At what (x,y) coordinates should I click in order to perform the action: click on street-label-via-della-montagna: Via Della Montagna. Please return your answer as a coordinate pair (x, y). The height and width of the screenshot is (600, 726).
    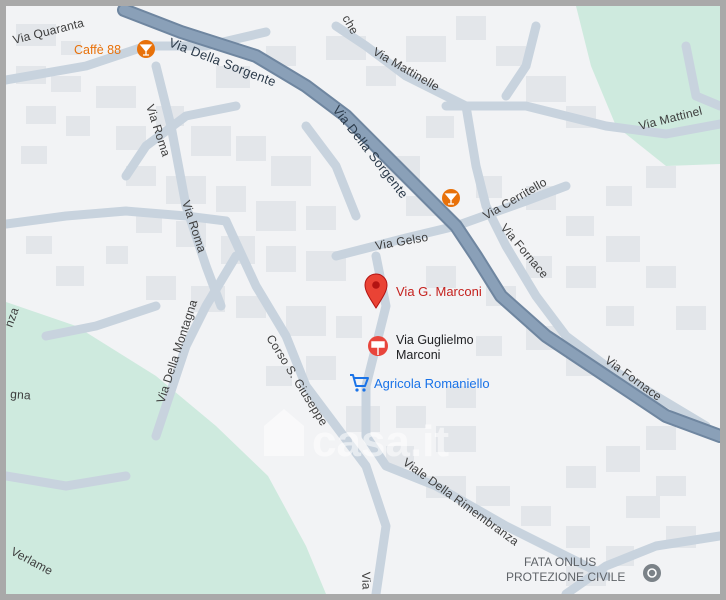
    Looking at the image, I should click on (177, 351).